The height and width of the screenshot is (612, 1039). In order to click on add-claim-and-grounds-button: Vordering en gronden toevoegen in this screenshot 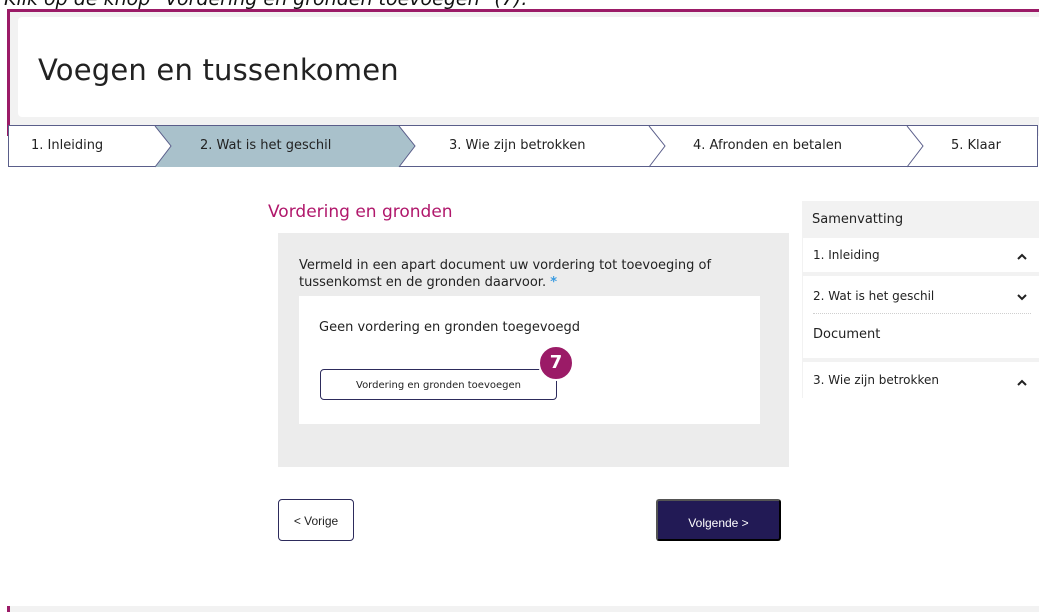, I will do `click(438, 384)`.